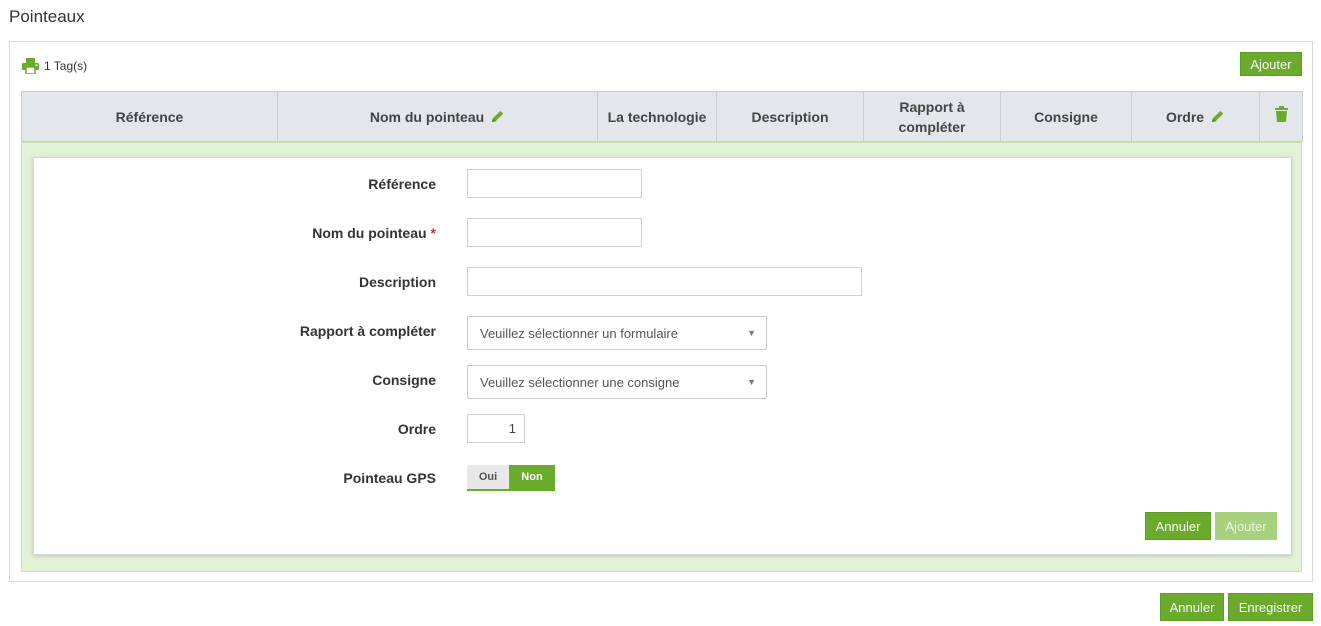 This screenshot has width=1321, height=626. Describe the element at coordinates (1178, 526) in the screenshot. I see `form-cancel-button: Annuler` at that location.